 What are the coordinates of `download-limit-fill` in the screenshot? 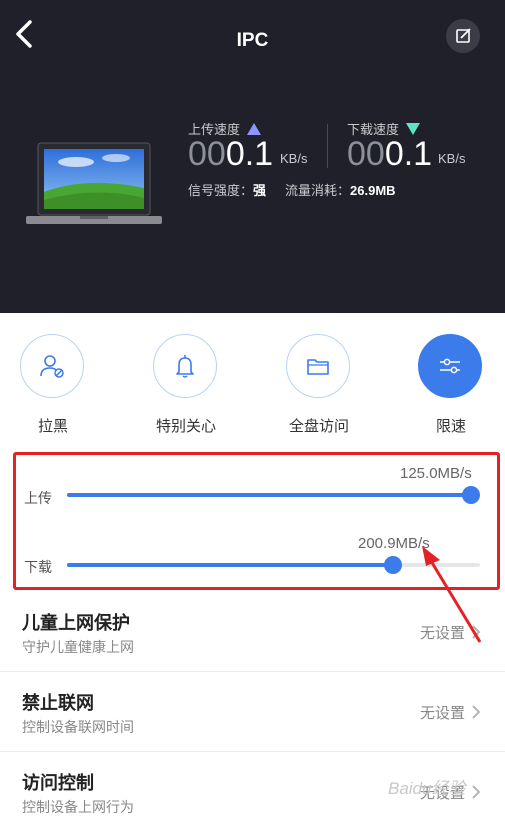 It's located at (230, 565).